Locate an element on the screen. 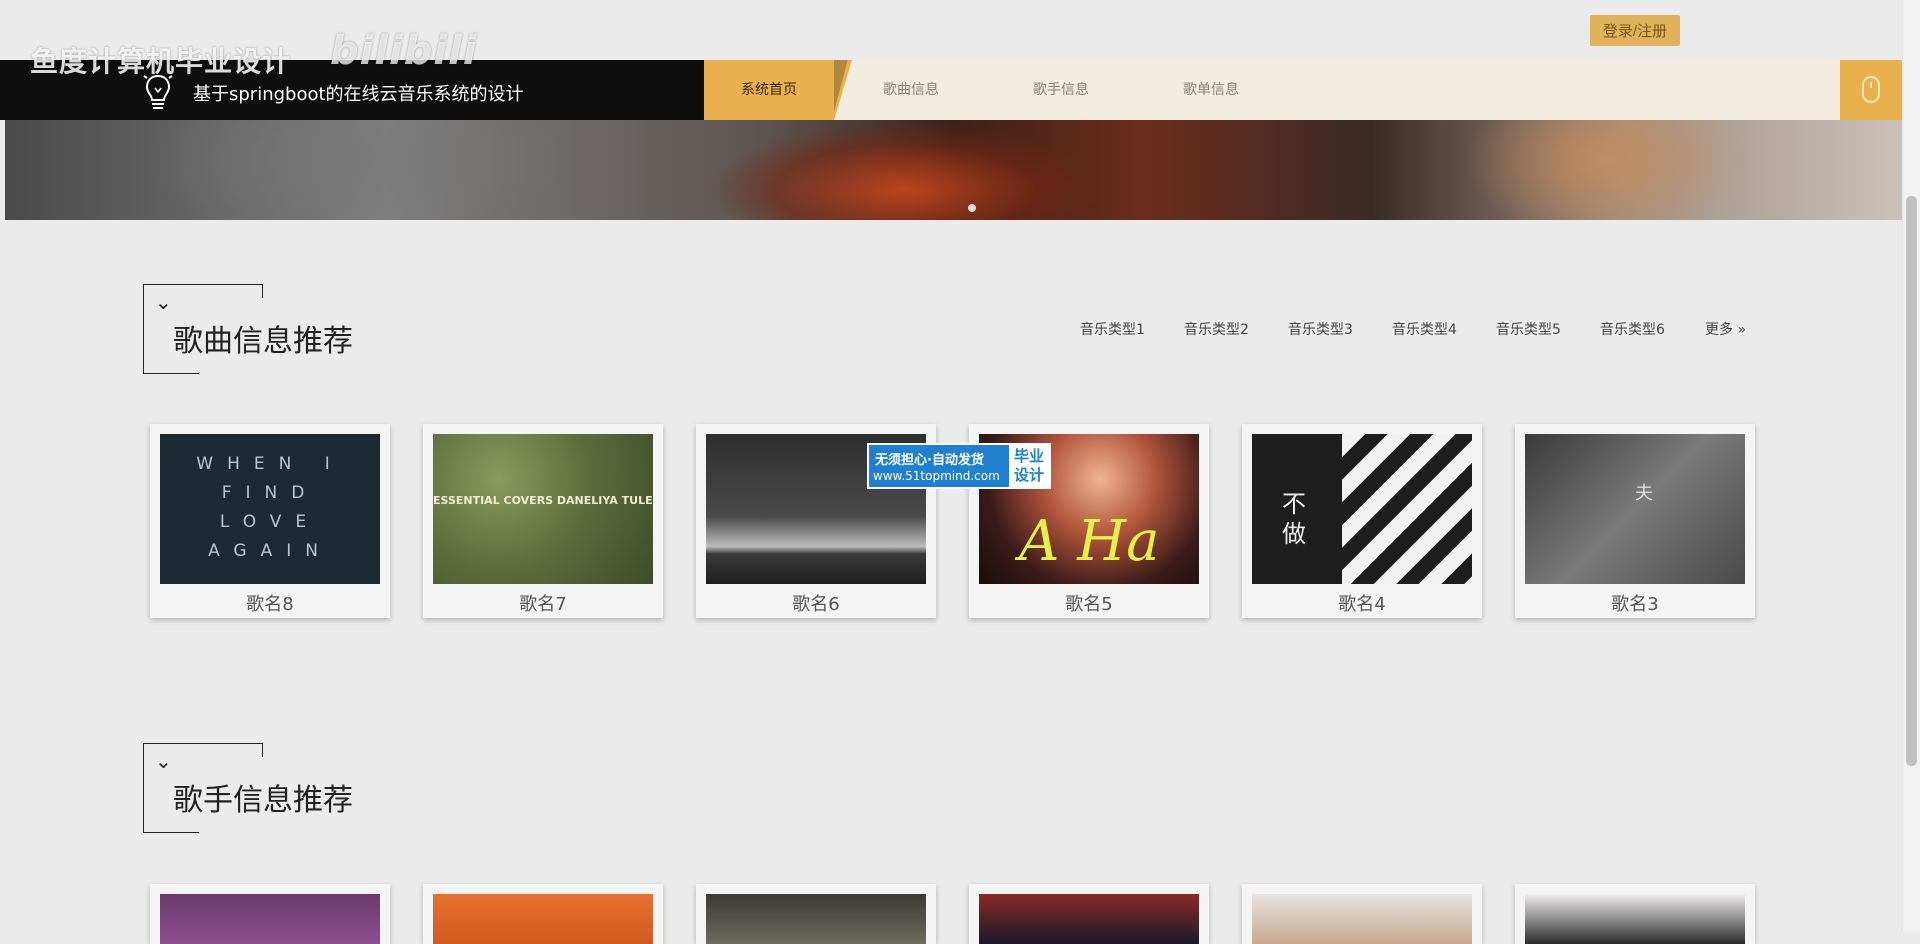  mouse-icon is located at coordinates (1871, 89).